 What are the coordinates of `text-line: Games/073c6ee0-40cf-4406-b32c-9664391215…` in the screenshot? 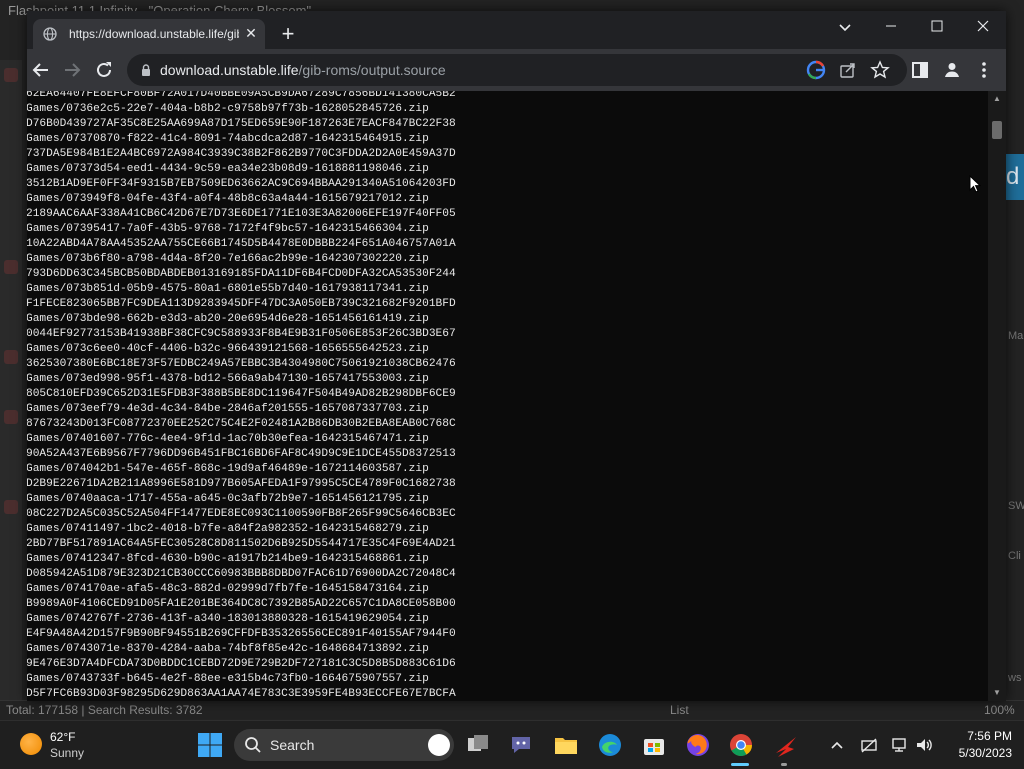 It's located at (228, 349).